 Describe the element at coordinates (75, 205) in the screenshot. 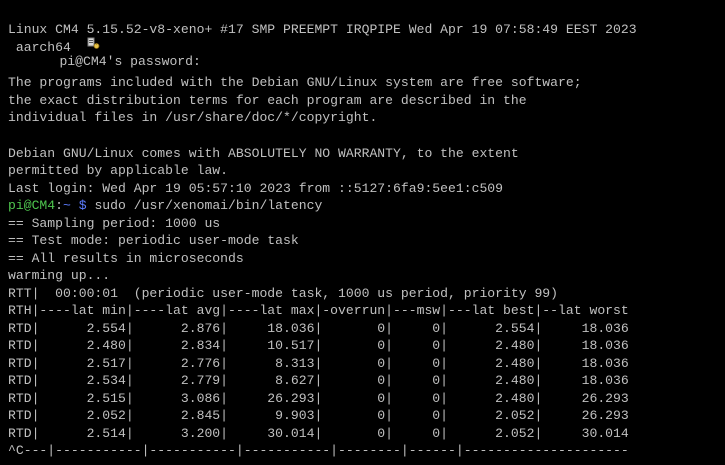

I see `prompt-path: ~ $` at that location.